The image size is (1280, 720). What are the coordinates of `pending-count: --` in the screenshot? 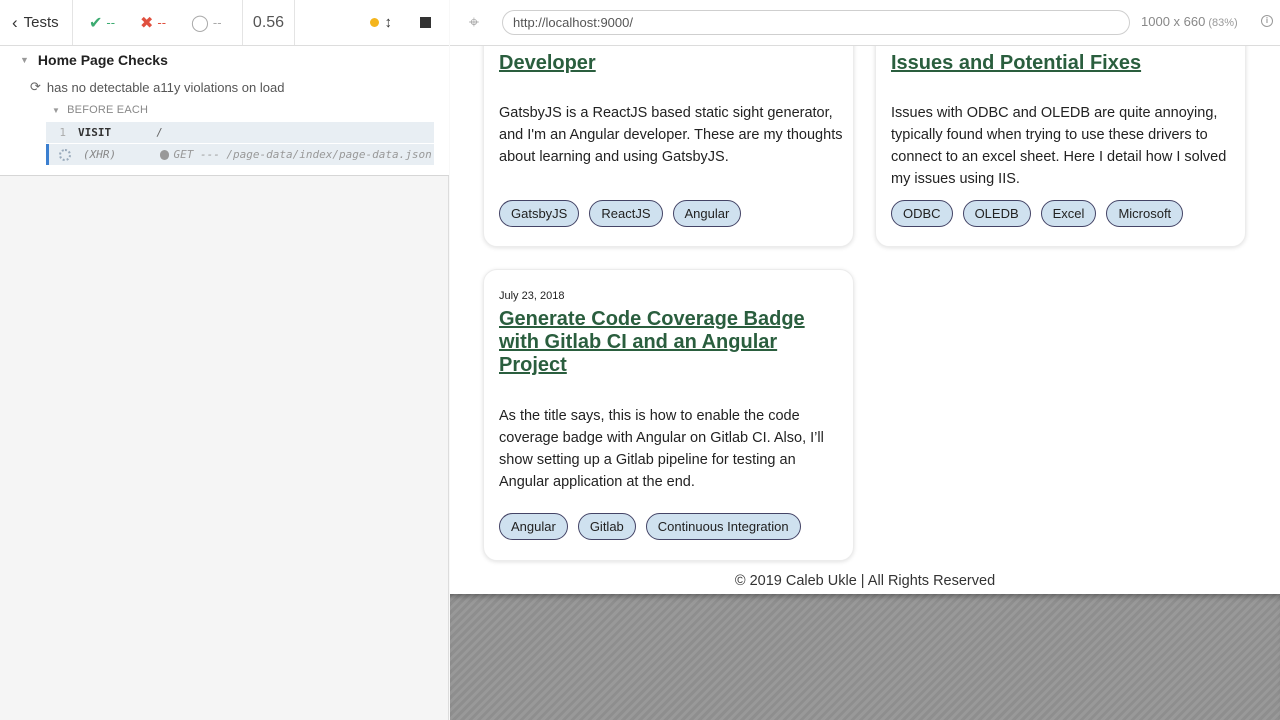 It's located at (217, 22).